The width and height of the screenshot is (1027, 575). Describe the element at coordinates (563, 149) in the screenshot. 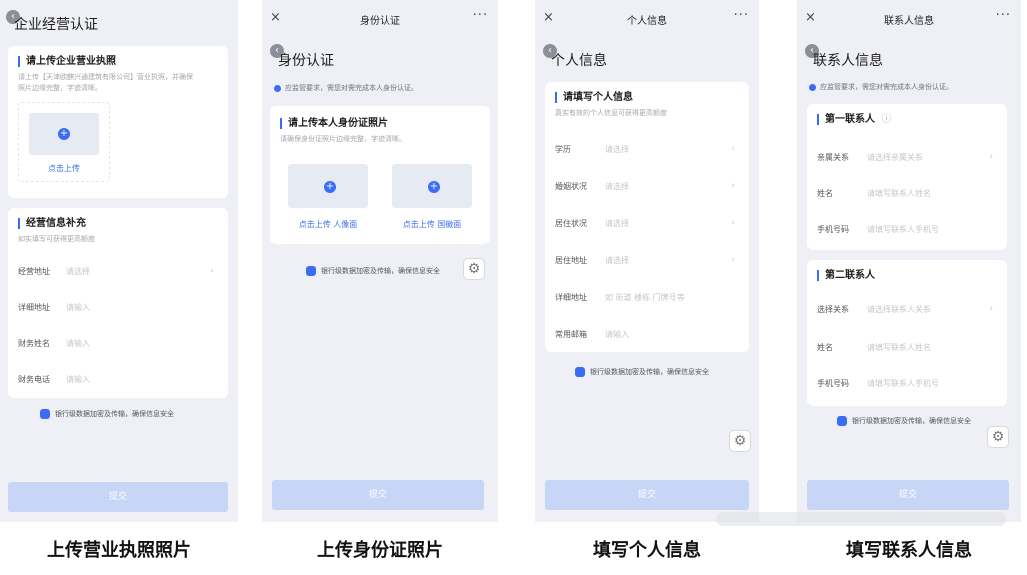

I see `row-label: 学历` at that location.